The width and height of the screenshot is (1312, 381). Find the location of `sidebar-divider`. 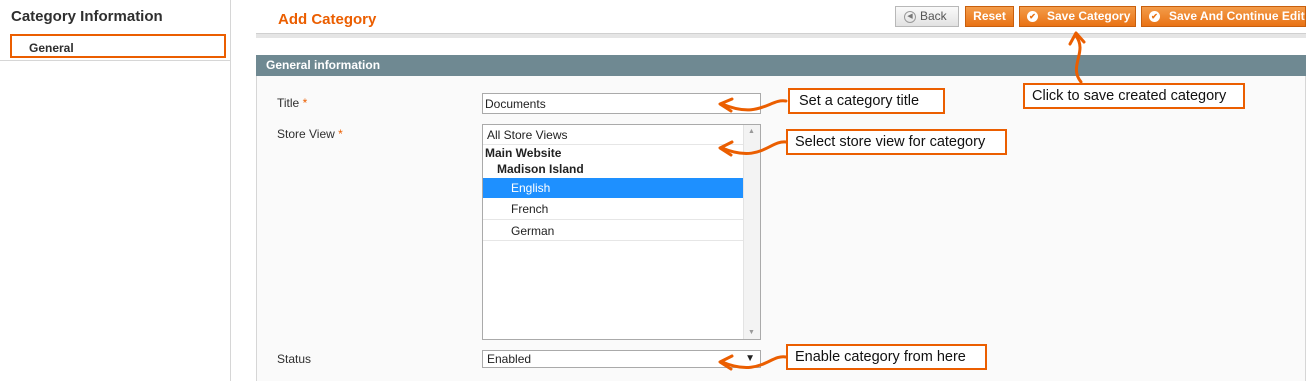

sidebar-divider is located at coordinates (115, 60).